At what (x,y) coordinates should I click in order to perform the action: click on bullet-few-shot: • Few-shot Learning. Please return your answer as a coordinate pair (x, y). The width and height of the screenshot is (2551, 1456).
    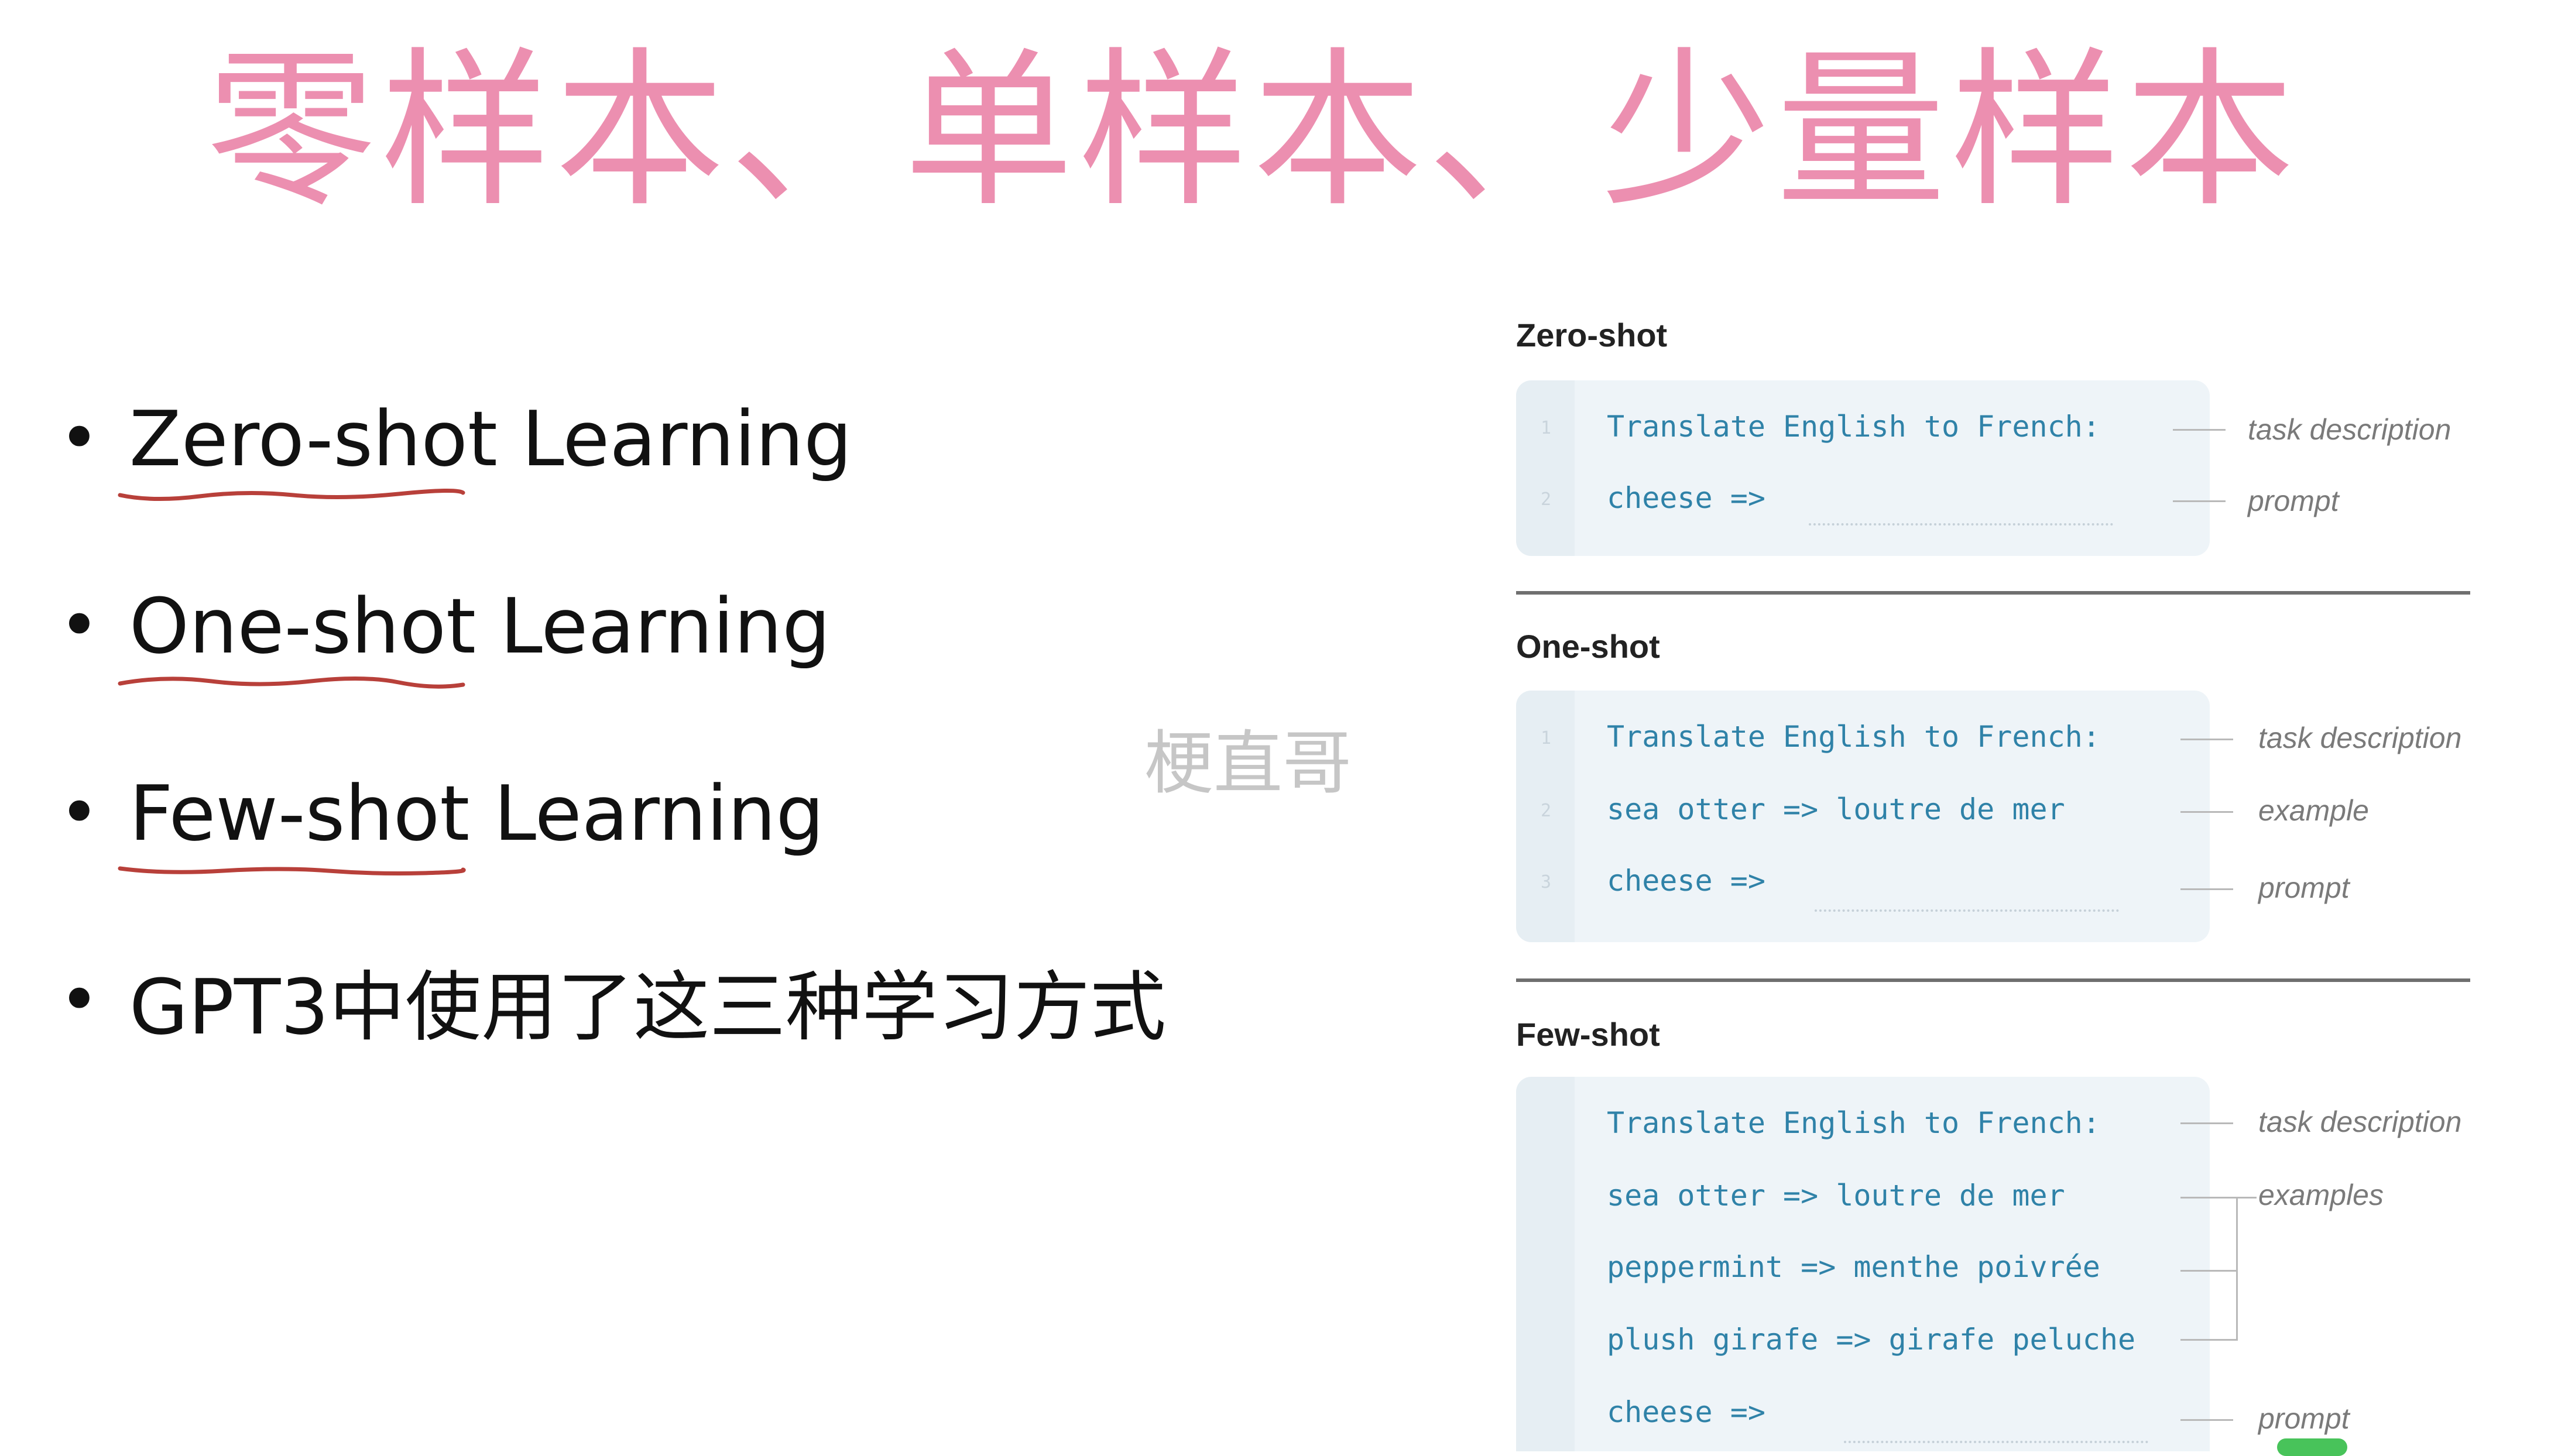
    Looking at the image, I should click on (442, 818).